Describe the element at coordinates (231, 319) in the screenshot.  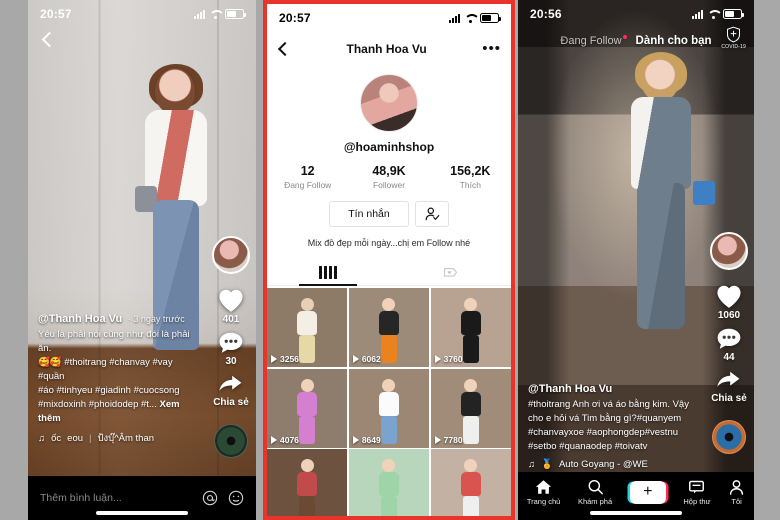
I see `like-count: 401` at that location.